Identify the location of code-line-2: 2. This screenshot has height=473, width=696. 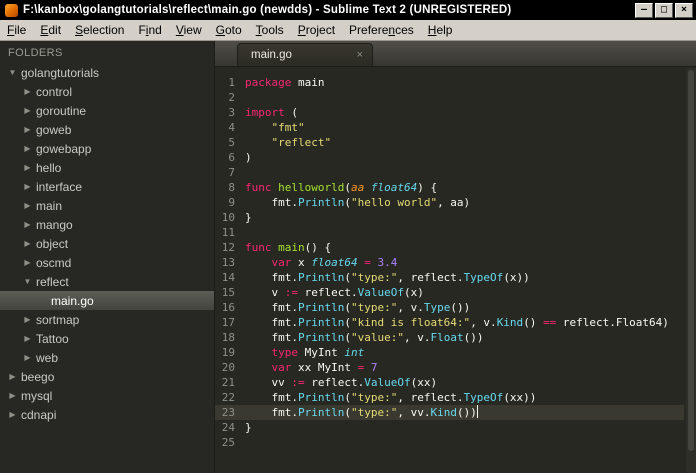
(449, 97).